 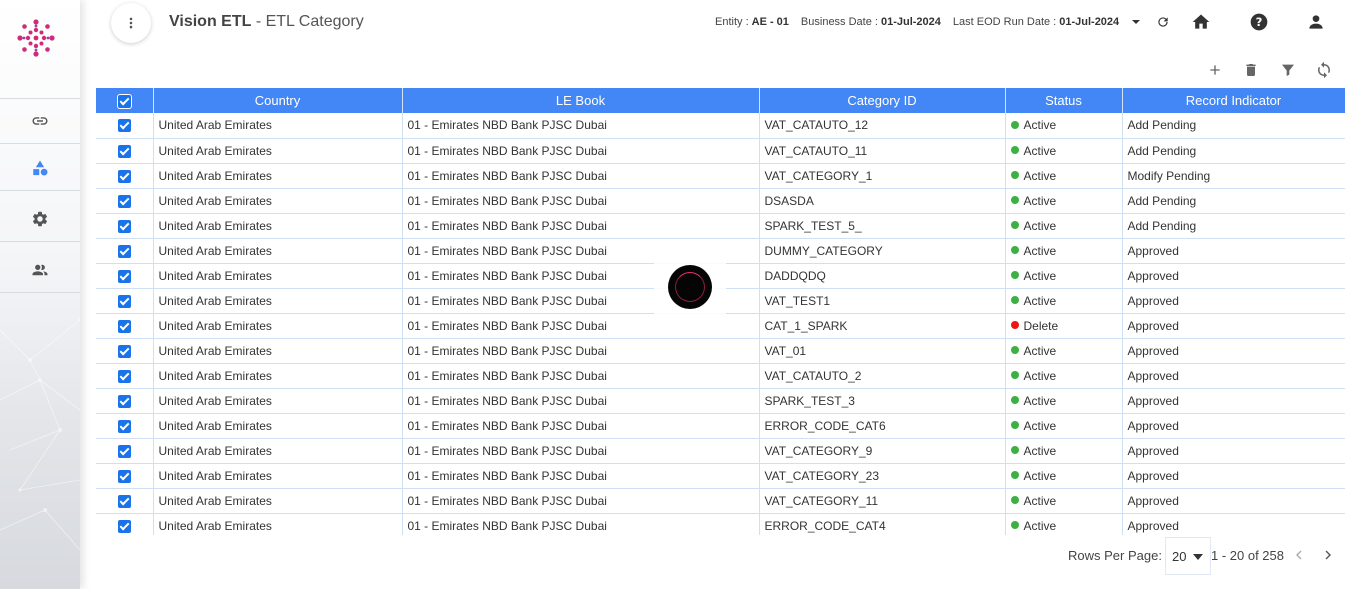 I want to click on help-button: ?, so click(x=1259, y=22).